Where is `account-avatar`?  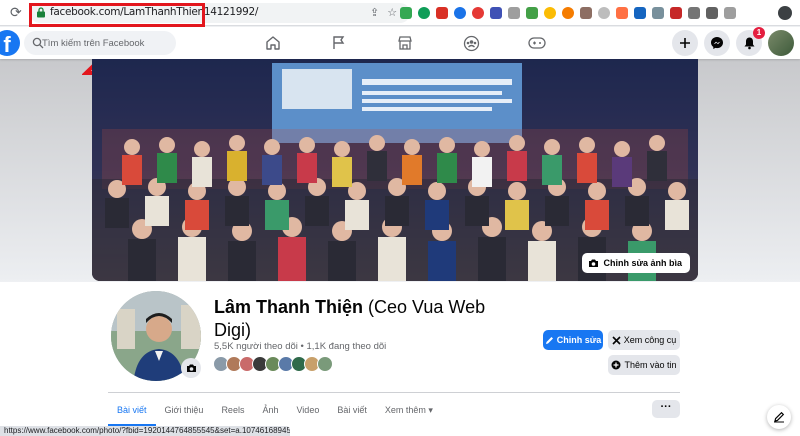
account-avatar is located at coordinates (781, 43).